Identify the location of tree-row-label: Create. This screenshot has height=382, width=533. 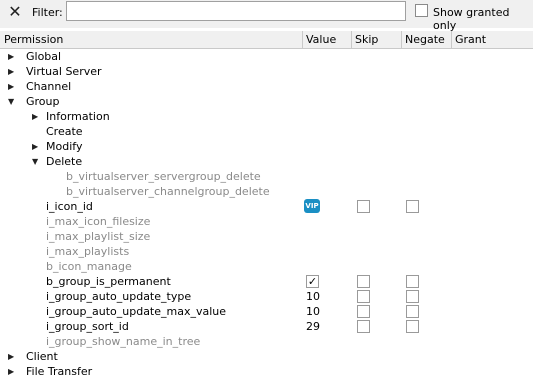
(64, 131).